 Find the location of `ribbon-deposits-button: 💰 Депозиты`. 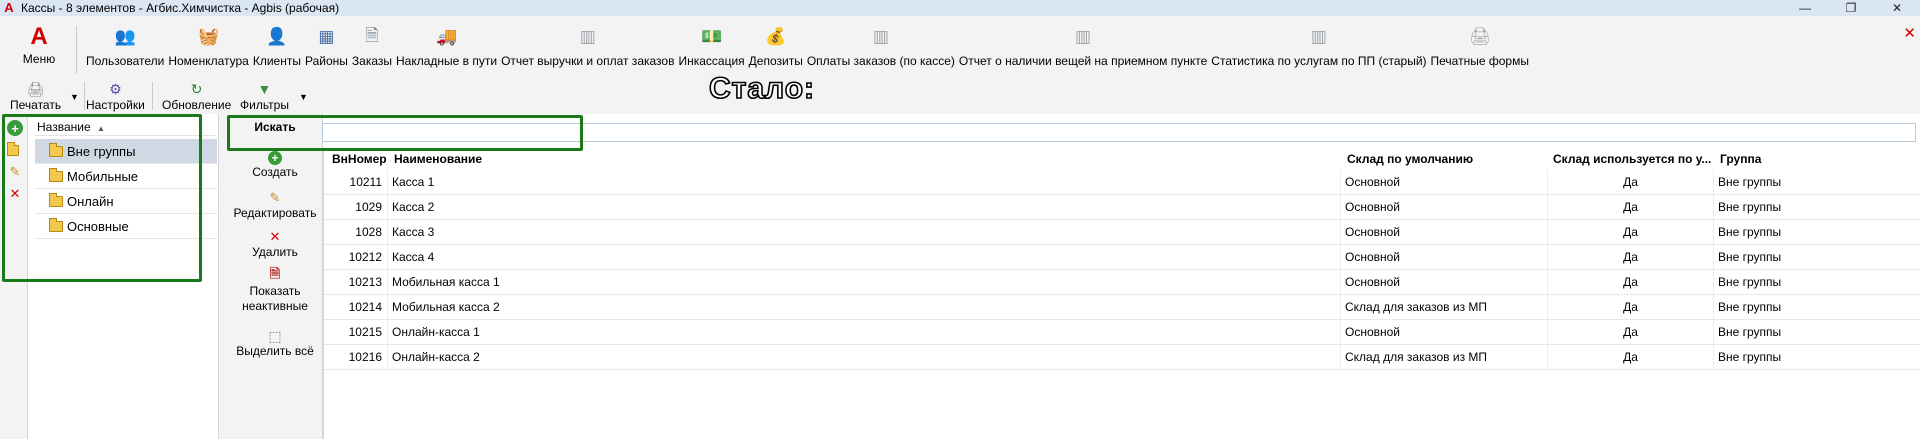

ribbon-deposits-button: 💰 Депозиты is located at coordinates (776, 49).